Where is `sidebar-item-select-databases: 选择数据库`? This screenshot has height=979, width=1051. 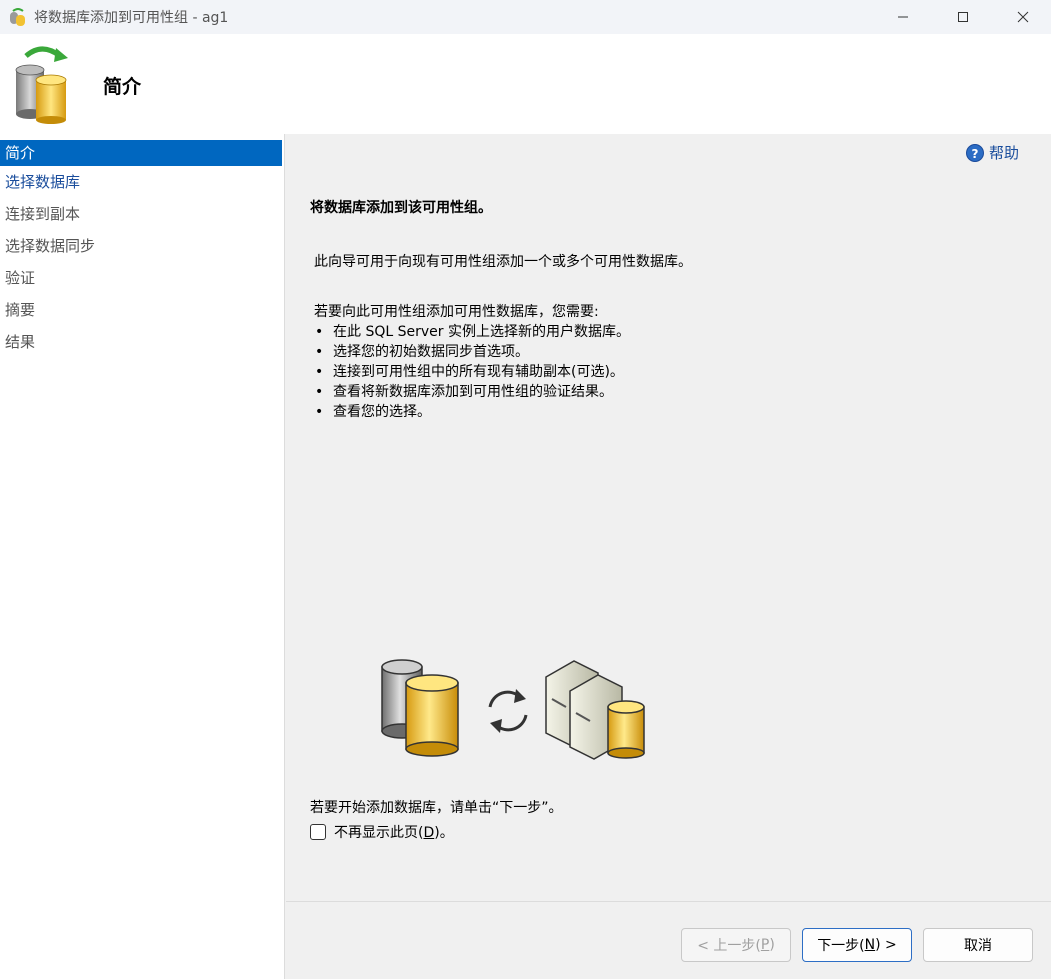 sidebar-item-select-databases: 选择数据库 is located at coordinates (141, 182).